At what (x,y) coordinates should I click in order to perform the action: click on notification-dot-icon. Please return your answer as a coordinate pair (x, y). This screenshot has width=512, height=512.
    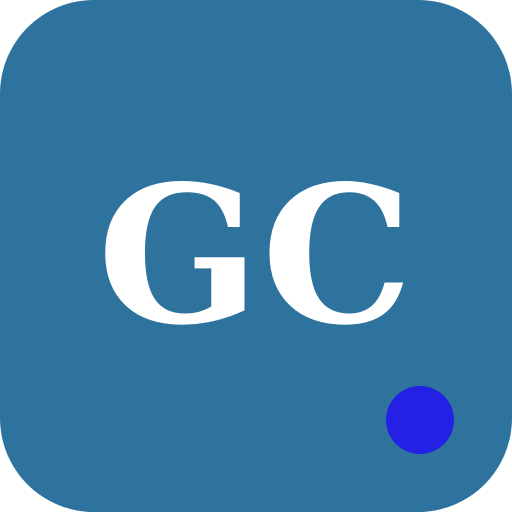
    Looking at the image, I should click on (420, 420).